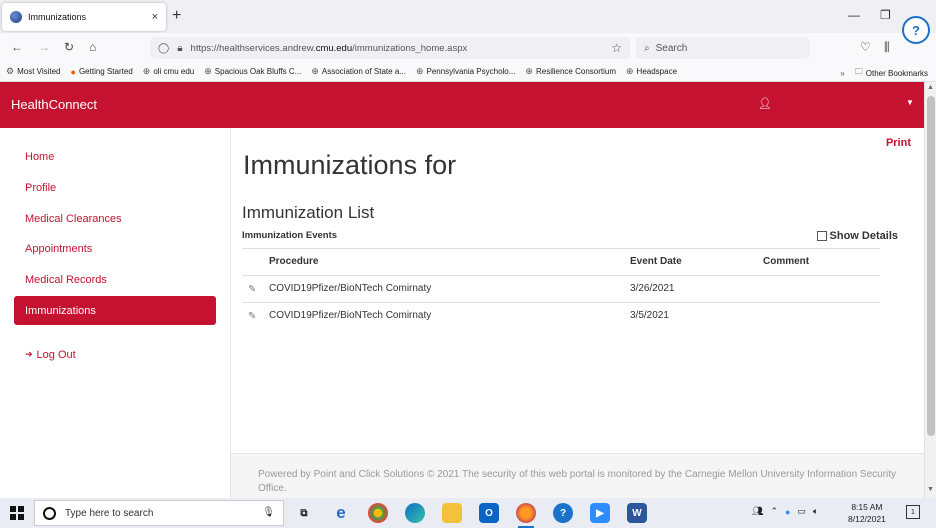  I want to click on system-tray: 👥︎ ⌃ ● ▭ 🔈︎, so click(788, 511).